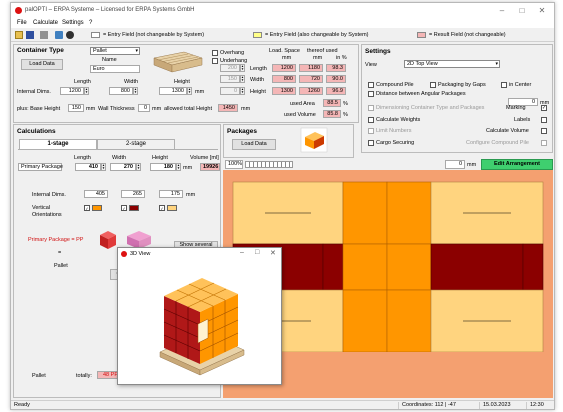 Image resolution: width=563 pixels, height=412 pixels. I want to click on package-mid-right, so click(477, 267).